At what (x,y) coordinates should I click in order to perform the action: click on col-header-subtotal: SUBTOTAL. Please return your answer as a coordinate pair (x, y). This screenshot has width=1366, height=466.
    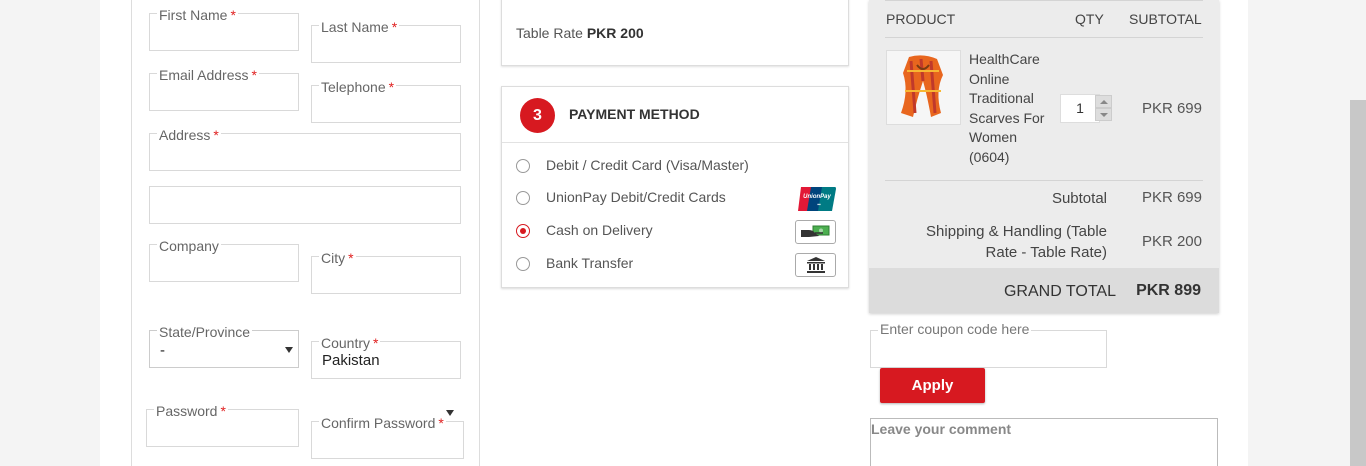
    Looking at the image, I should click on (1165, 19).